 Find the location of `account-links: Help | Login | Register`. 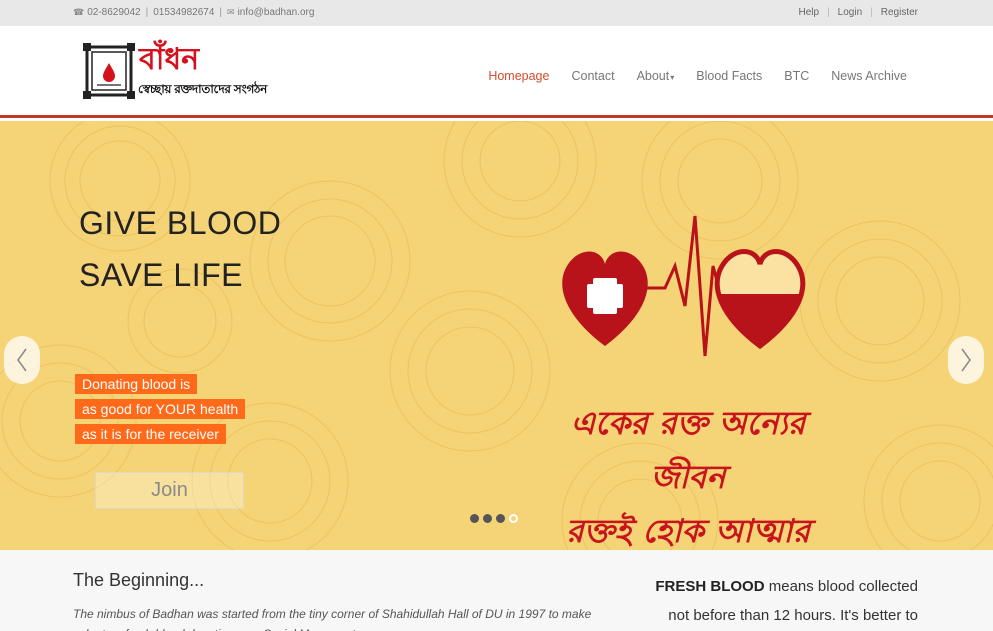

account-links: Help | Login | Register is located at coordinates (858, 12).